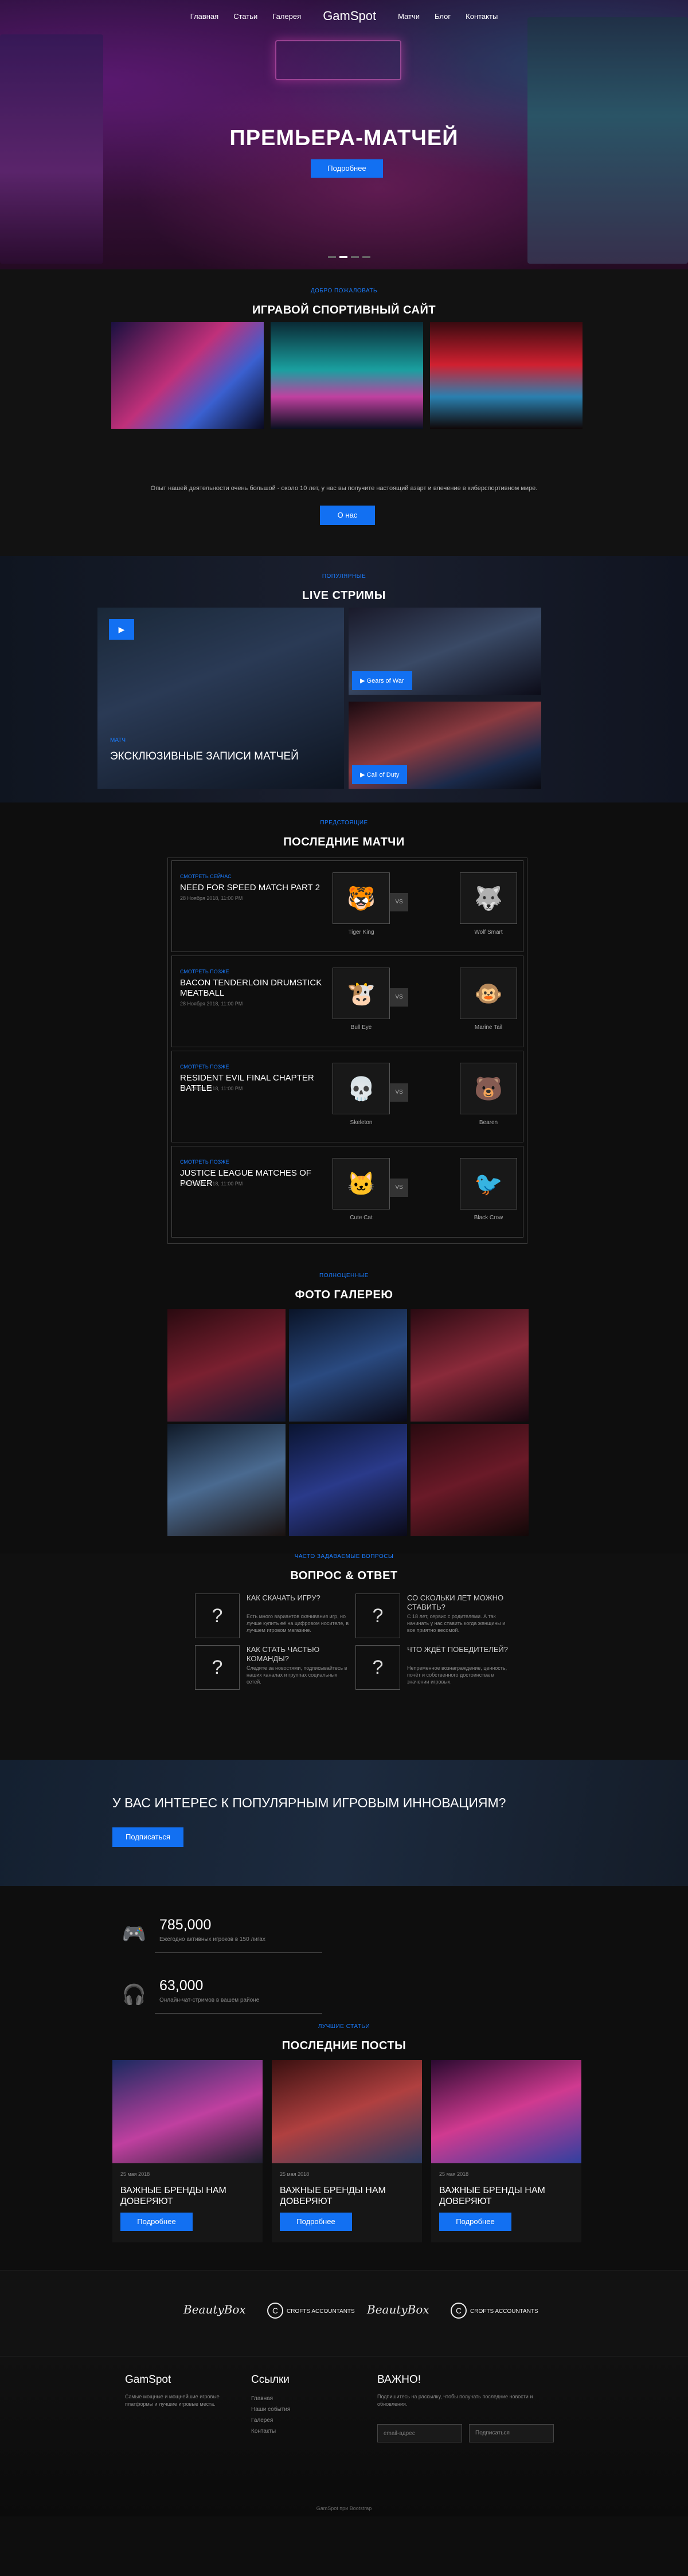 The height and width of the screenshot is (2576, 688). Describe the element at coordinates (270, 2409) in the screenshot. I see `footer-link: Наши события` at that location.